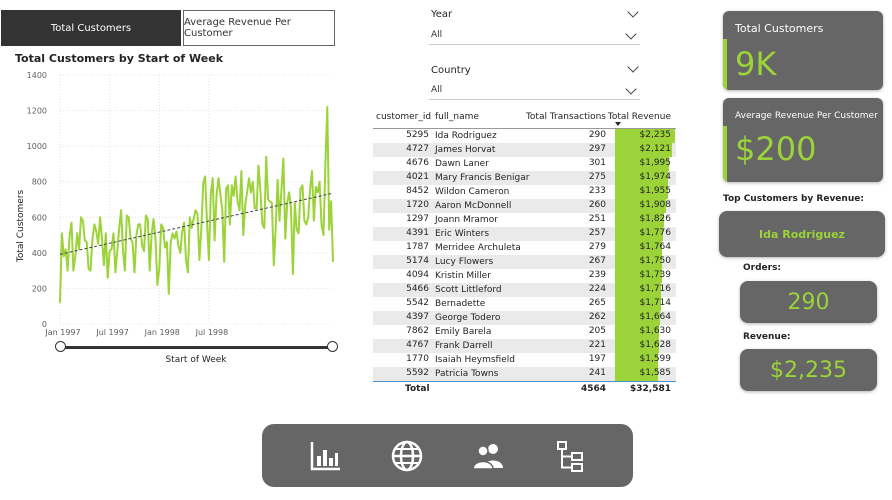 This screenshot has height=500, width=892. I want to click on cell-customer-id: 4767, so click(417, 345).